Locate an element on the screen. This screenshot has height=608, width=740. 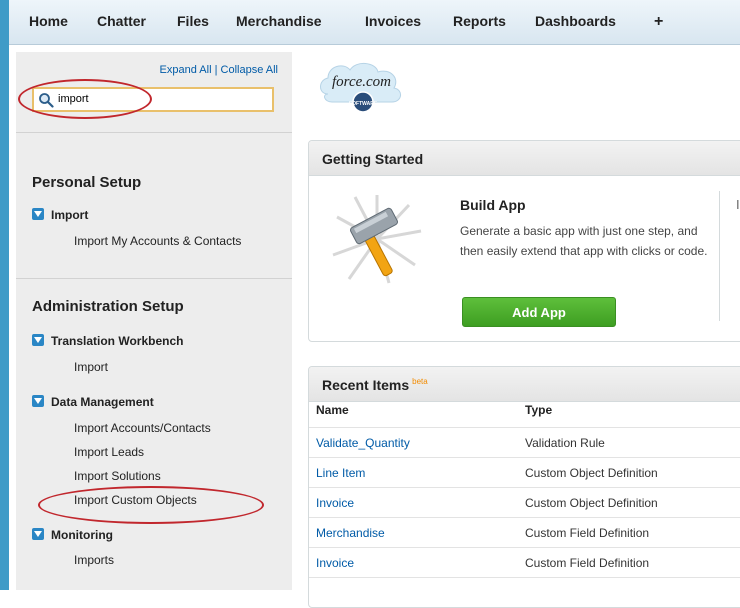
sidebar-item-import-accounts-contacts: Import Accounts/Contacts is located at coordinates (142, 428).